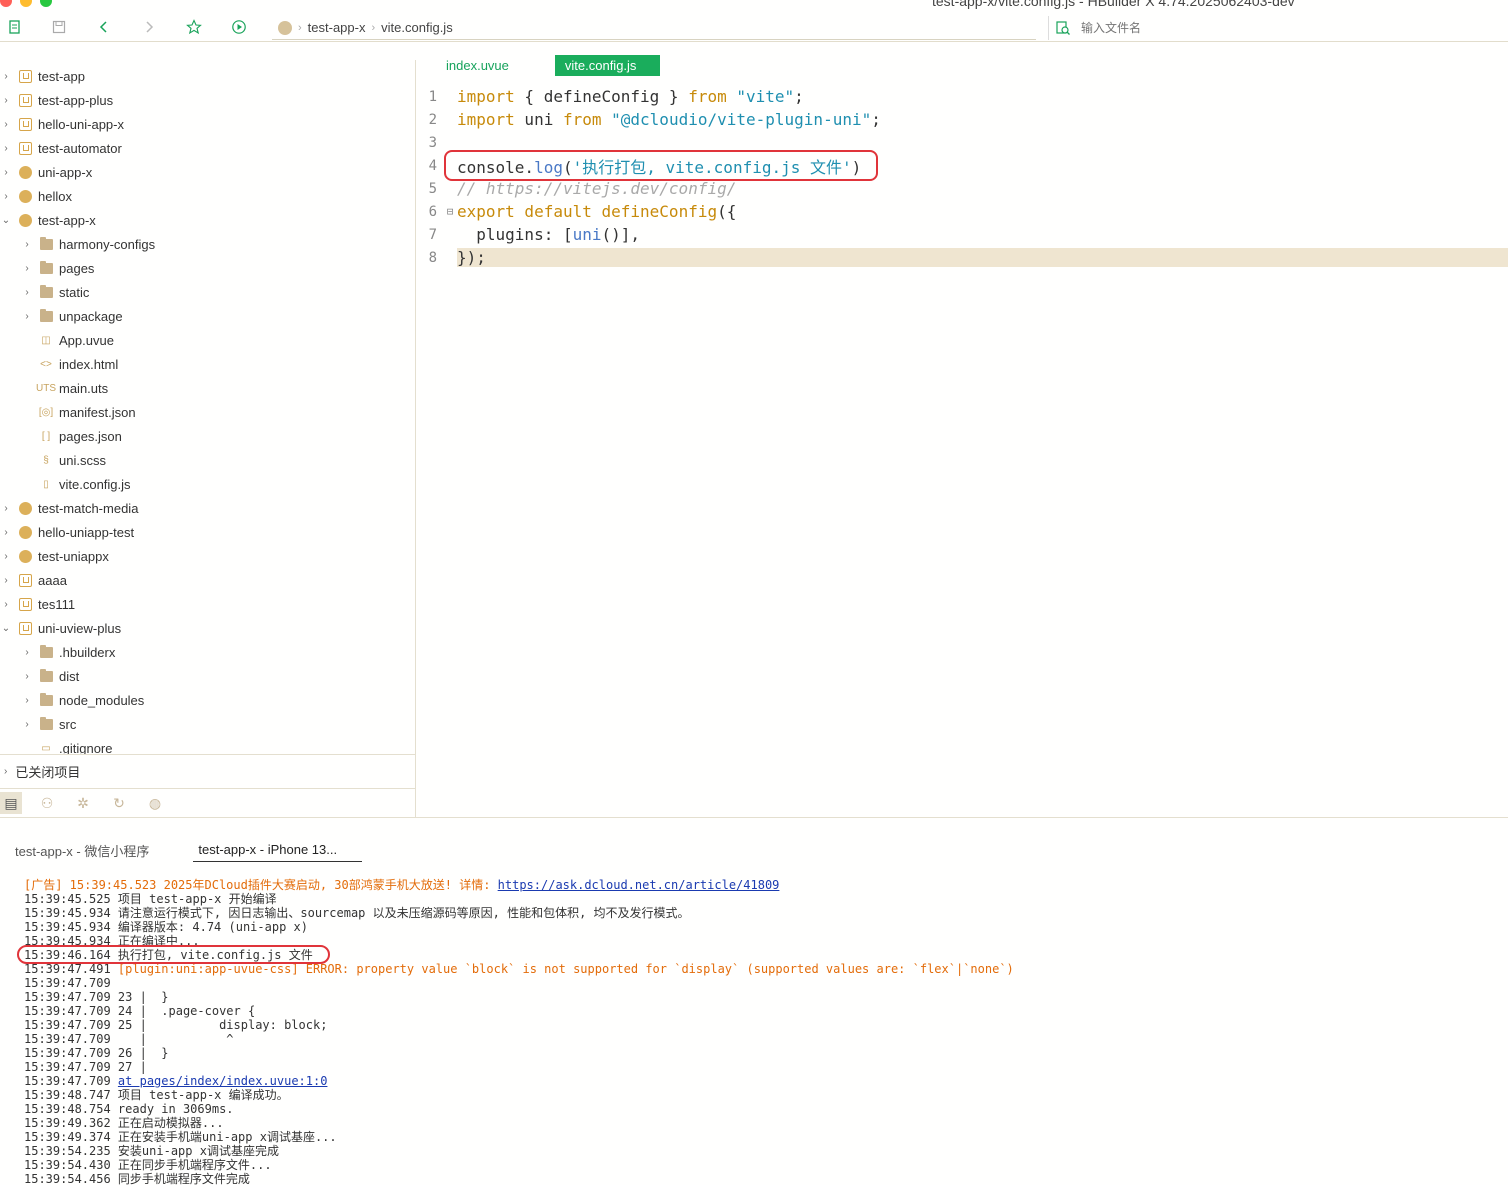  Describe the element at coordinates (96, 997) in the screenshot. I see `log-line: 15:39:47.709 23 | }` at that location.